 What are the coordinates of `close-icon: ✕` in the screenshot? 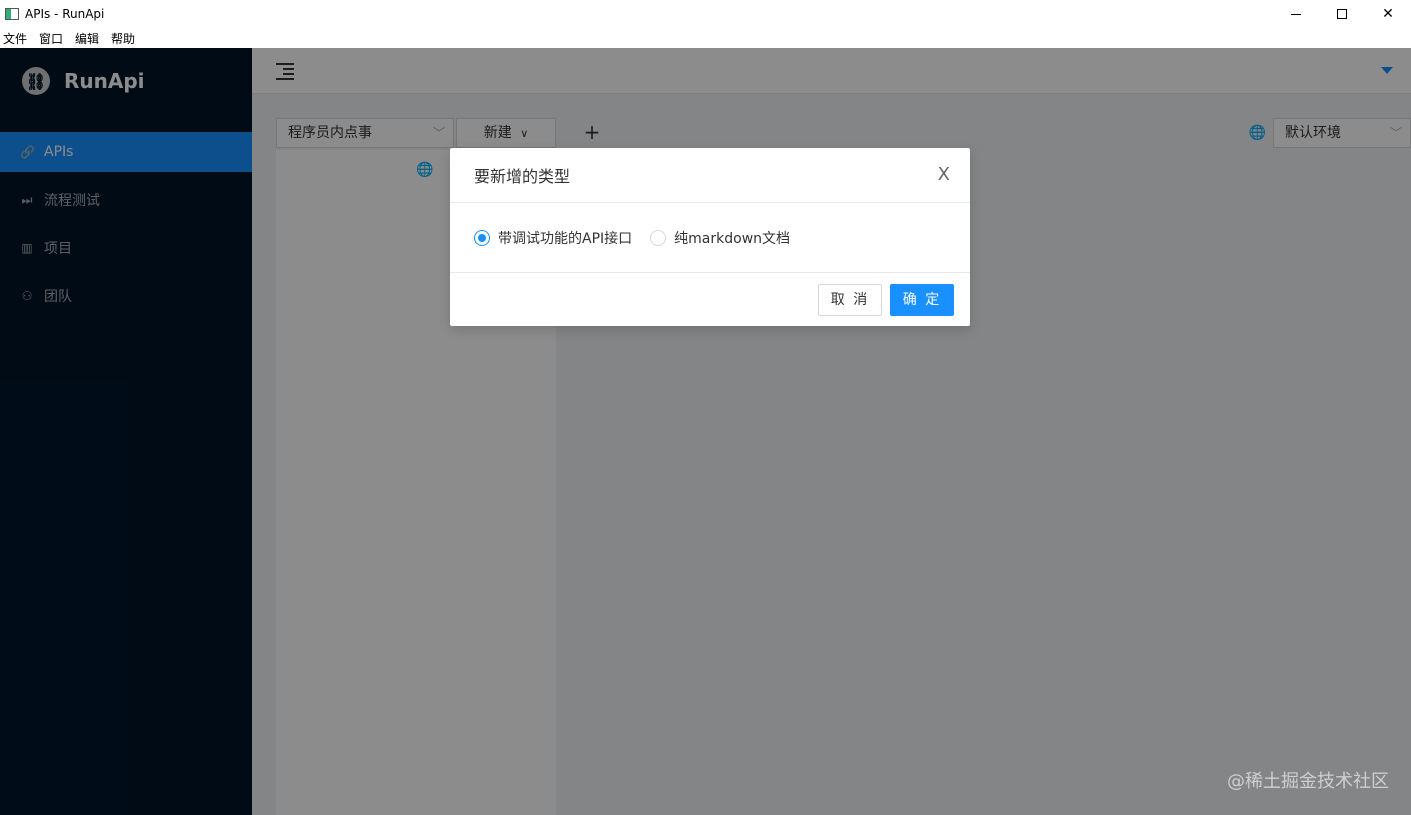 It's located at (1388, 14).